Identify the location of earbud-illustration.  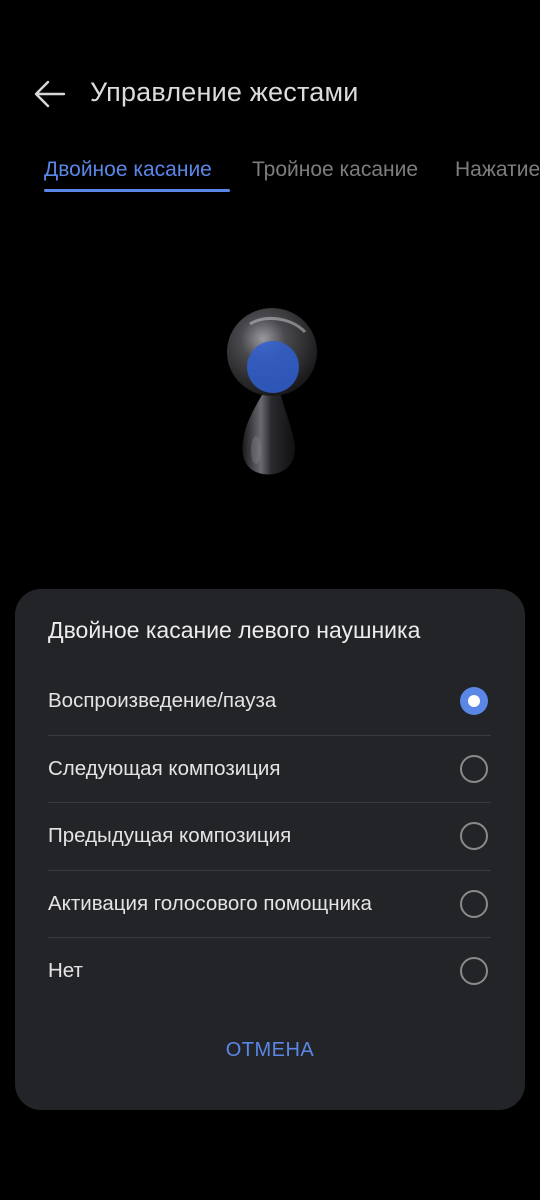
(270, 390).